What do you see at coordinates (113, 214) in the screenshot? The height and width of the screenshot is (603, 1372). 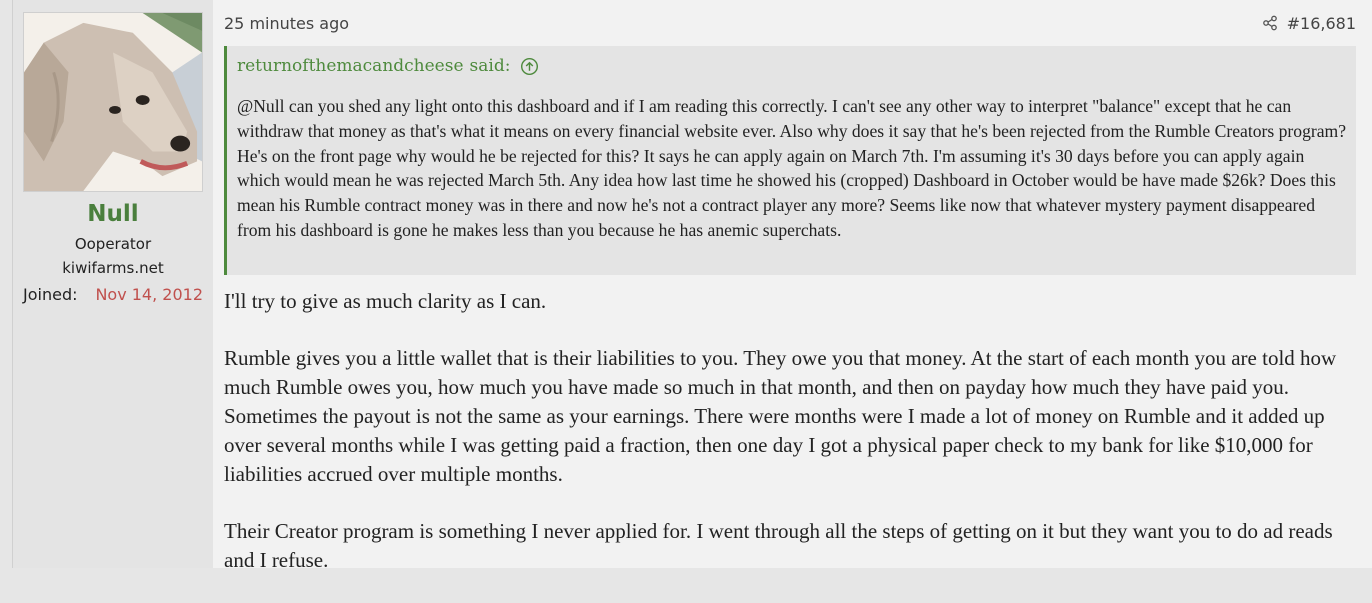 I see `username-link: Null` at bounding box center [113, 214].